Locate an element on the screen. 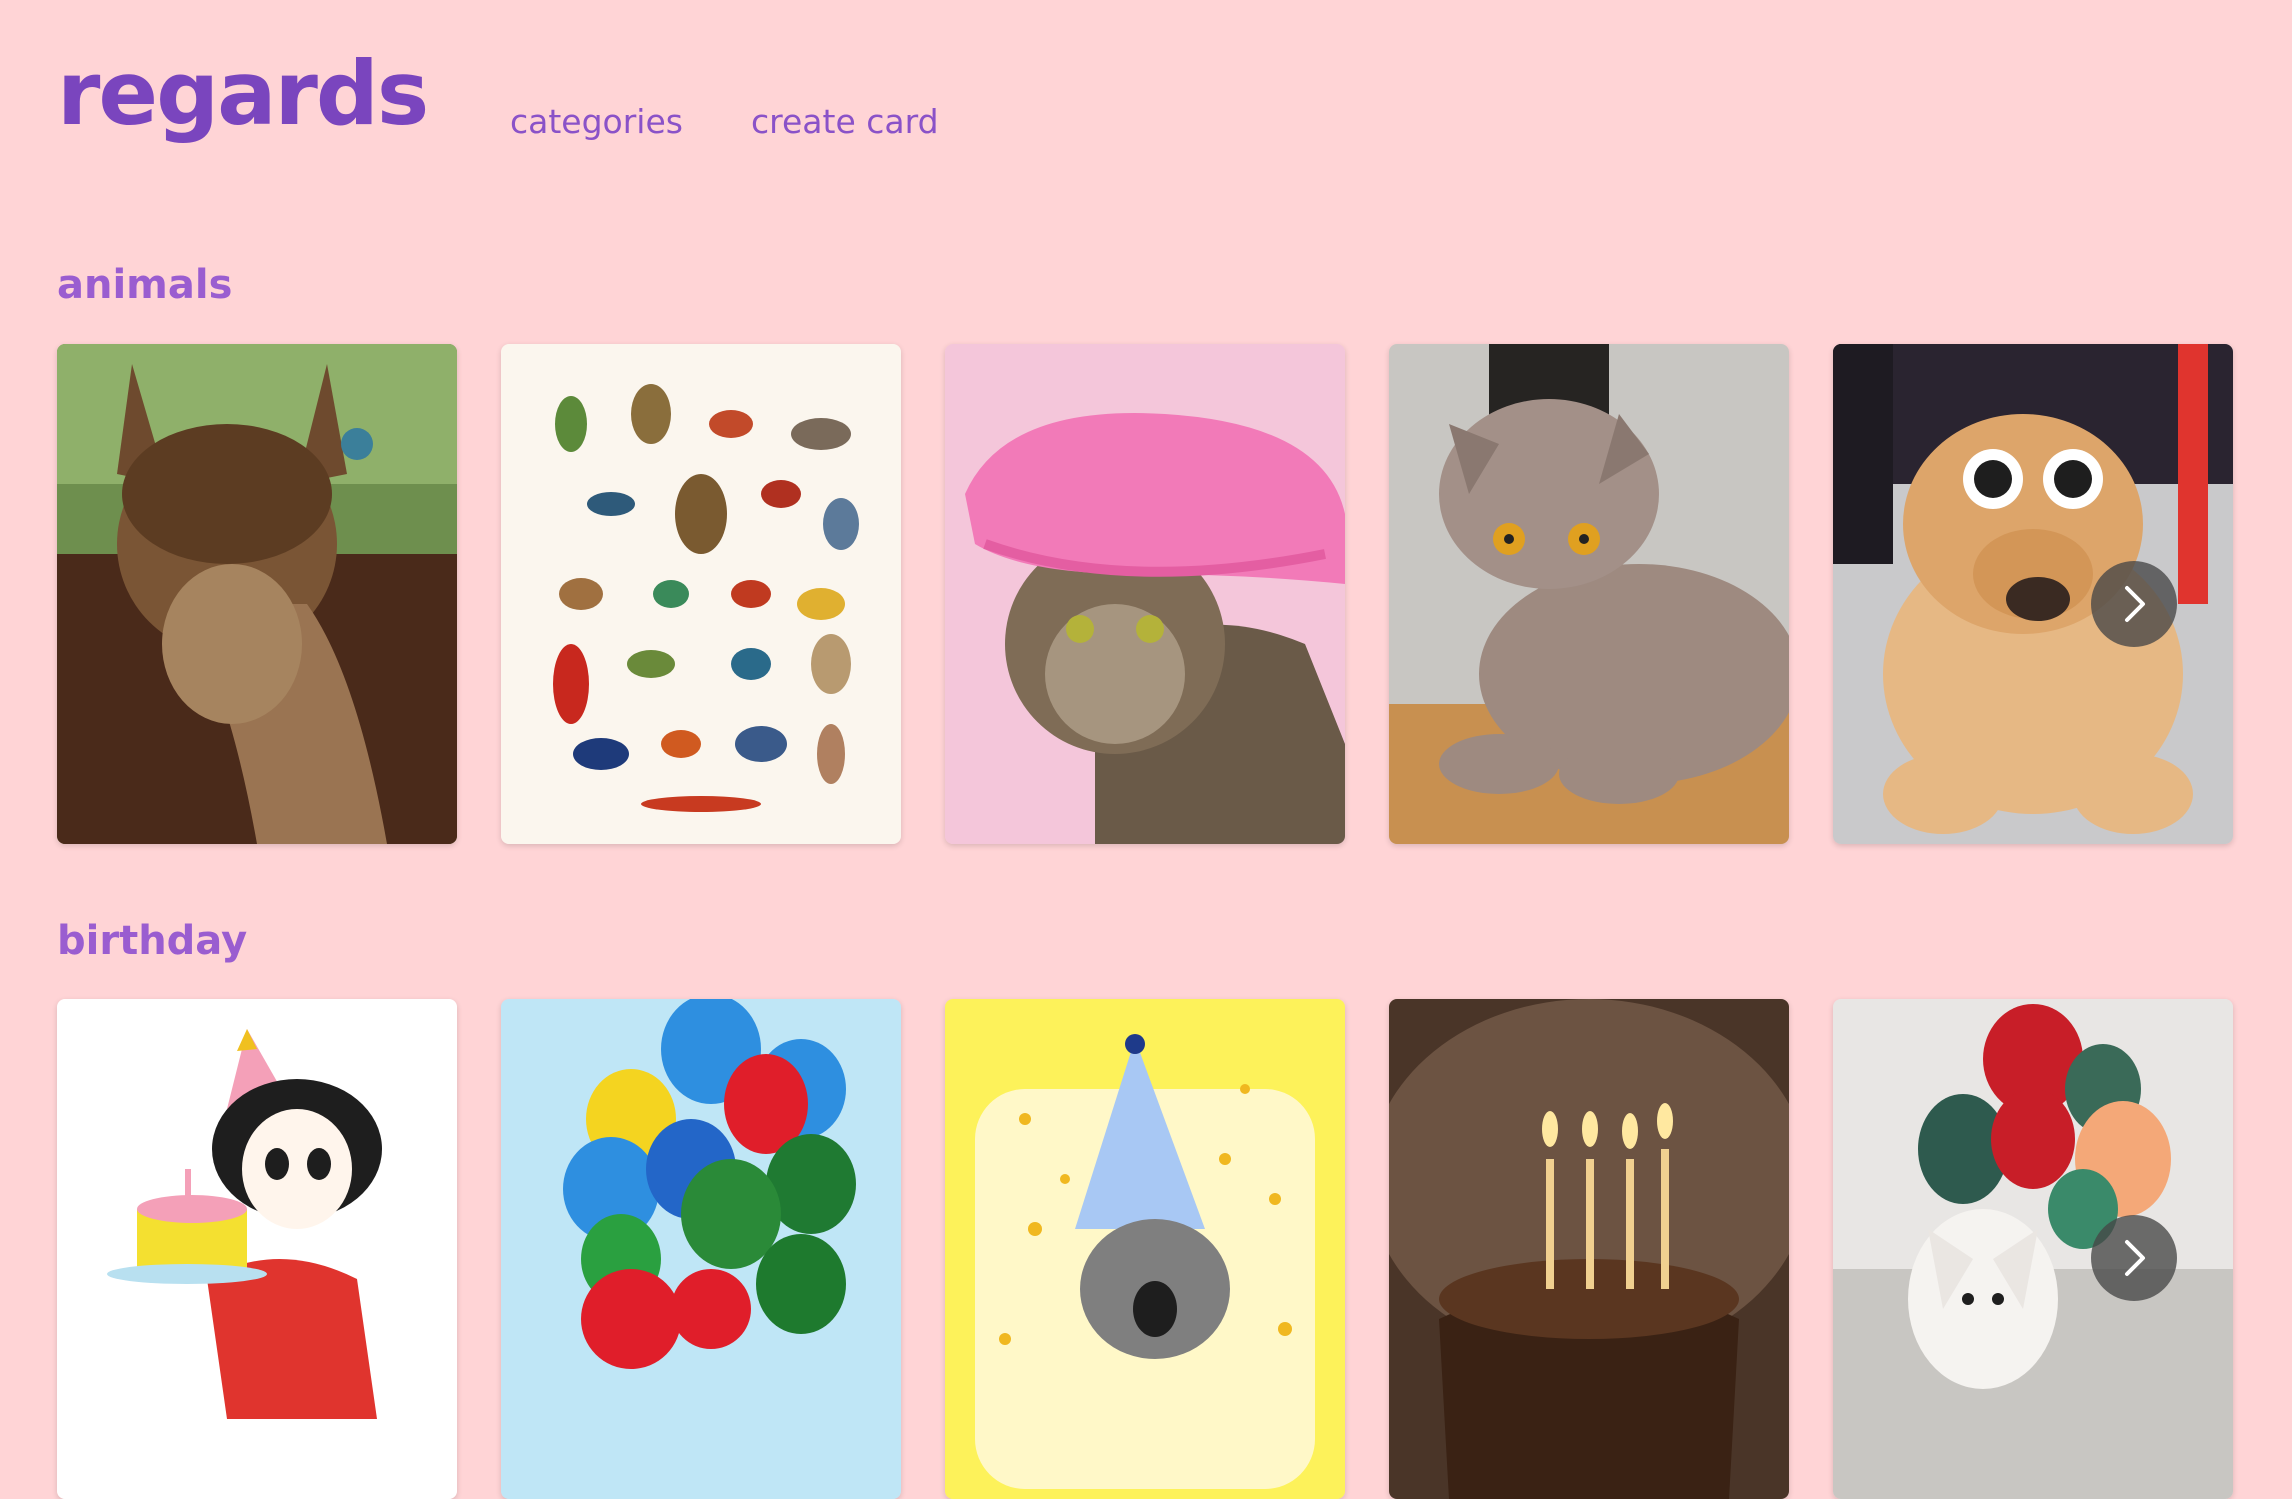  card-balloons is located at coordinates (701, 1249).